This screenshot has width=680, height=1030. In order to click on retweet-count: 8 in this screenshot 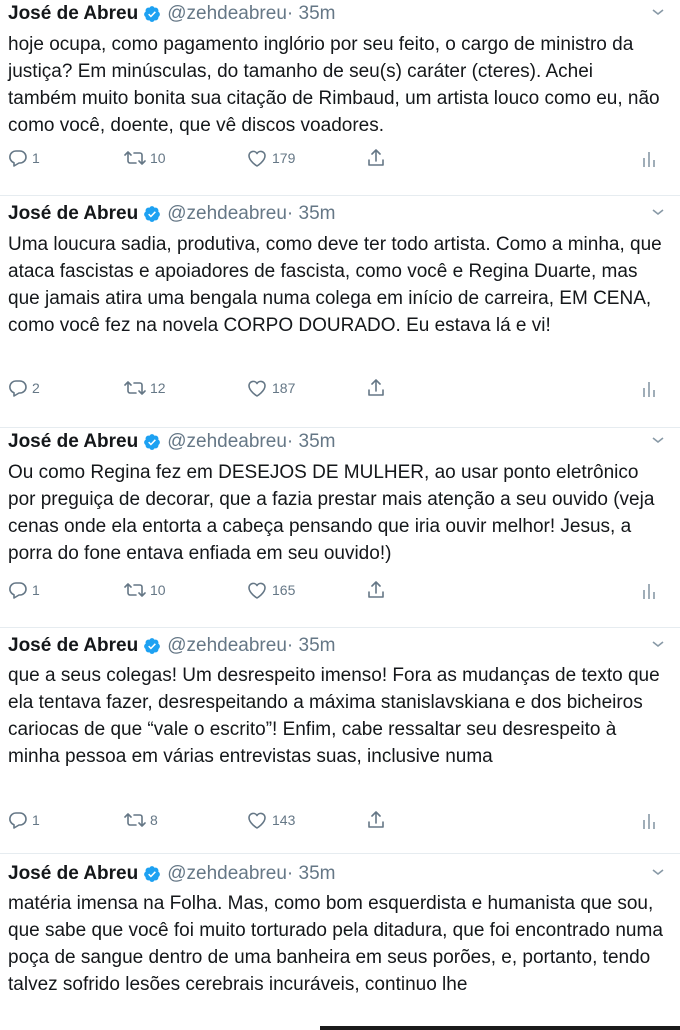, I will do `click(154, 820)`.